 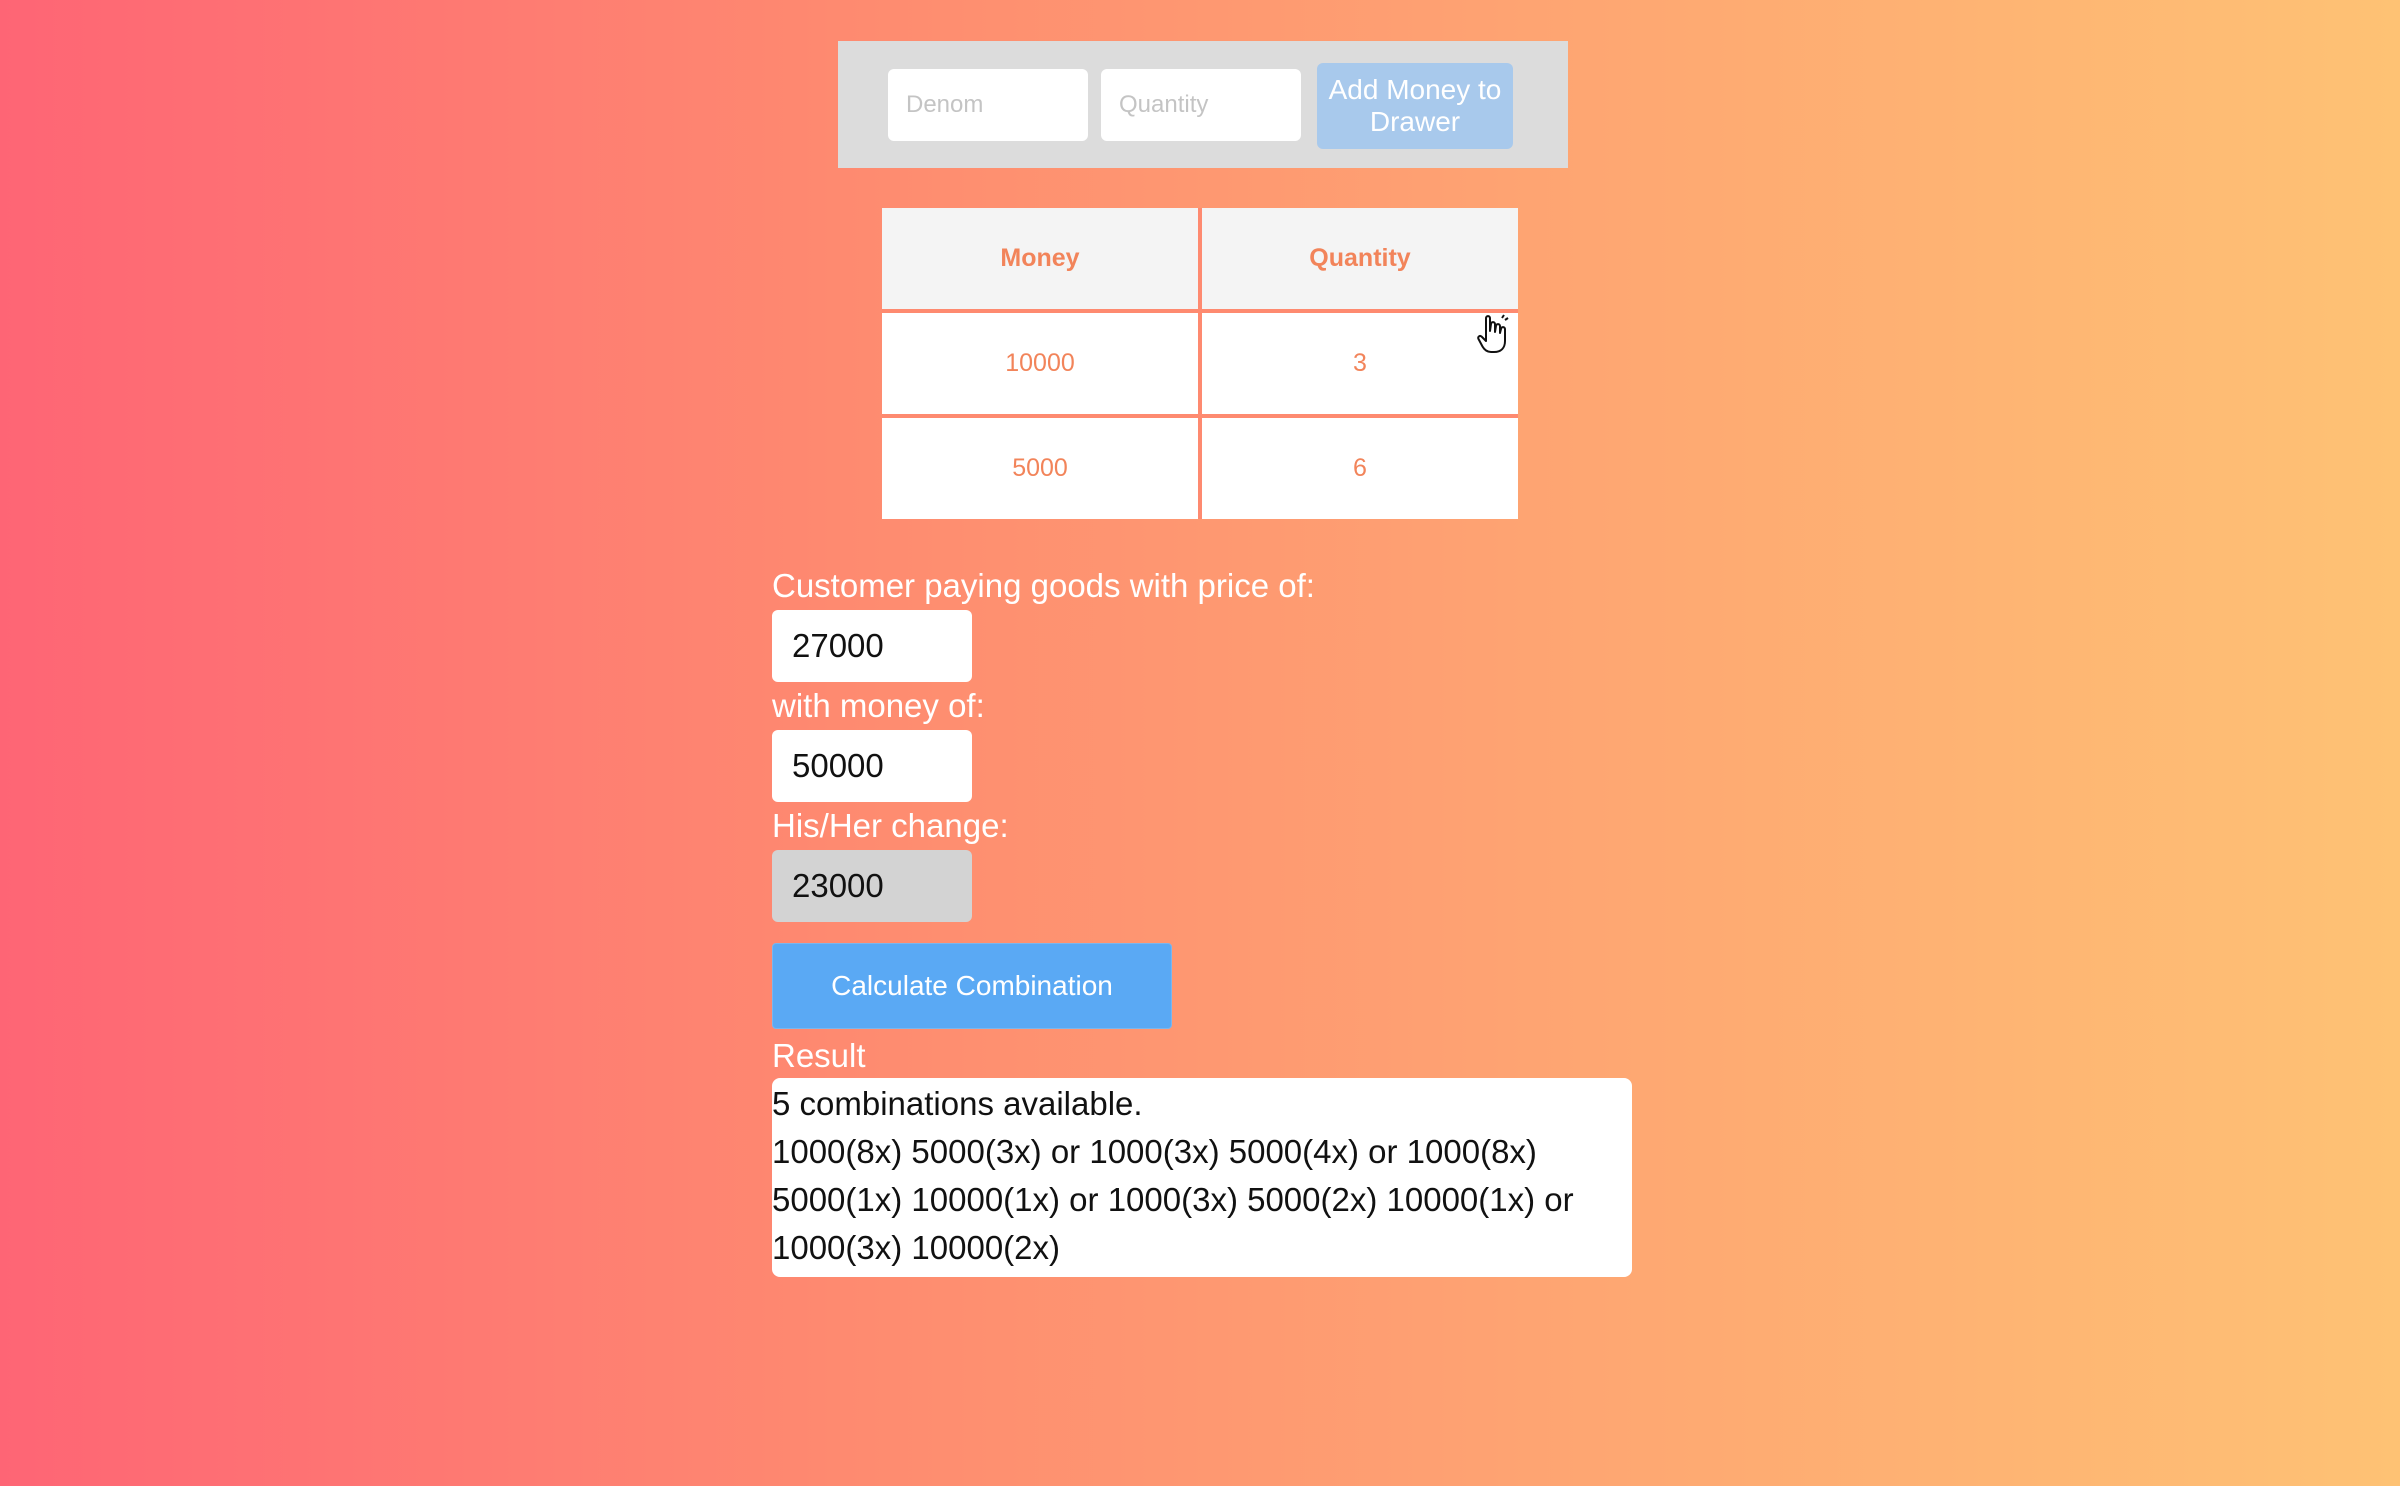 I want to click on column-header-quantity: Quantity, so click(x=1360, y=260).